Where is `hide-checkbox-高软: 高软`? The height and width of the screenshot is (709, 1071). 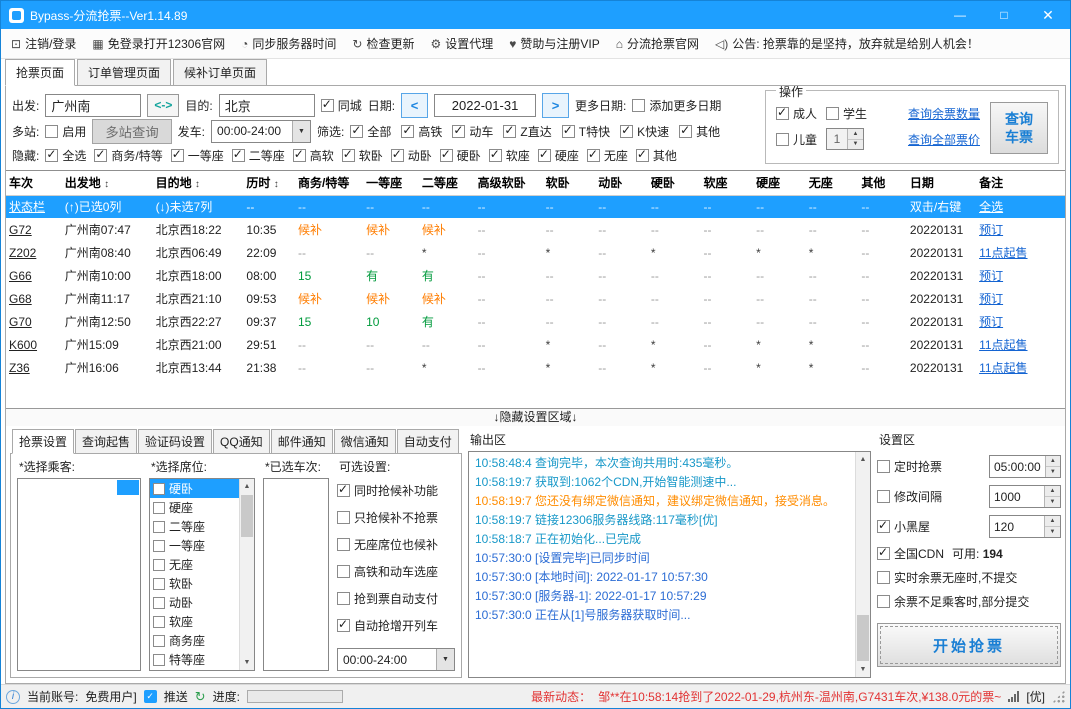 hide-checkbox-高软: 高软 is located at coordinates (313, 155).